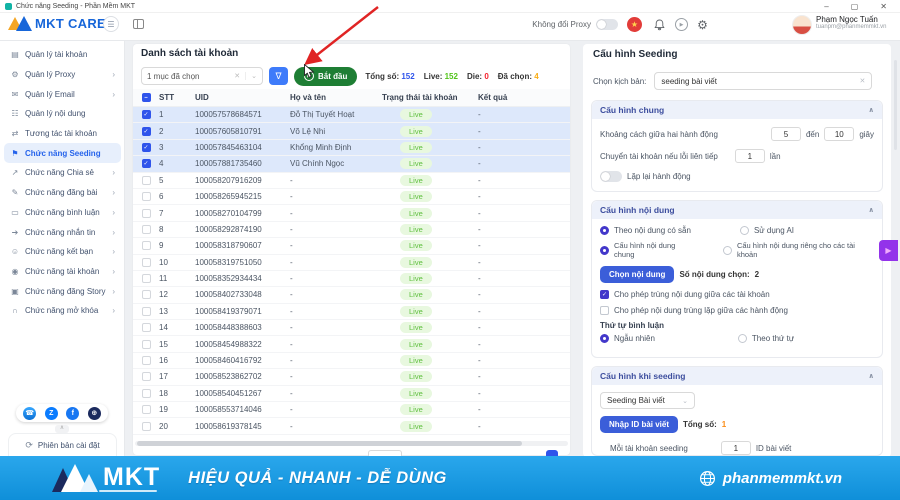  I want to click on sidebar-item-post: ✎ Chức năng đăng bài ›, so click(62, 193).